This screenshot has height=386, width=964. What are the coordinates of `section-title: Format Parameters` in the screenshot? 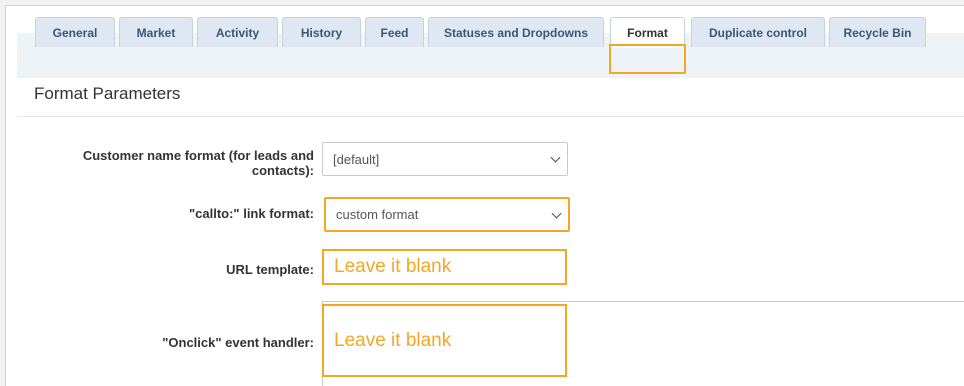 It's located at (107, 93).